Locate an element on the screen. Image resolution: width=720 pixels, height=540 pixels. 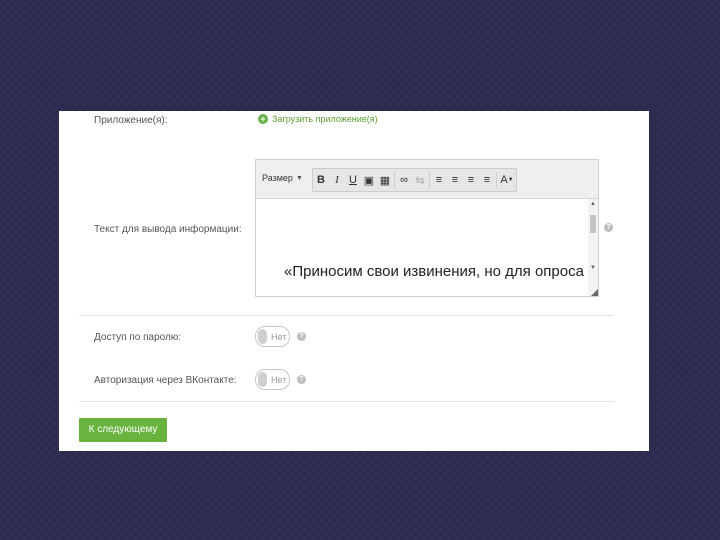
editor-content-text: «Приносим свои извинения, но для опроса is located at coordinates (434, 271).